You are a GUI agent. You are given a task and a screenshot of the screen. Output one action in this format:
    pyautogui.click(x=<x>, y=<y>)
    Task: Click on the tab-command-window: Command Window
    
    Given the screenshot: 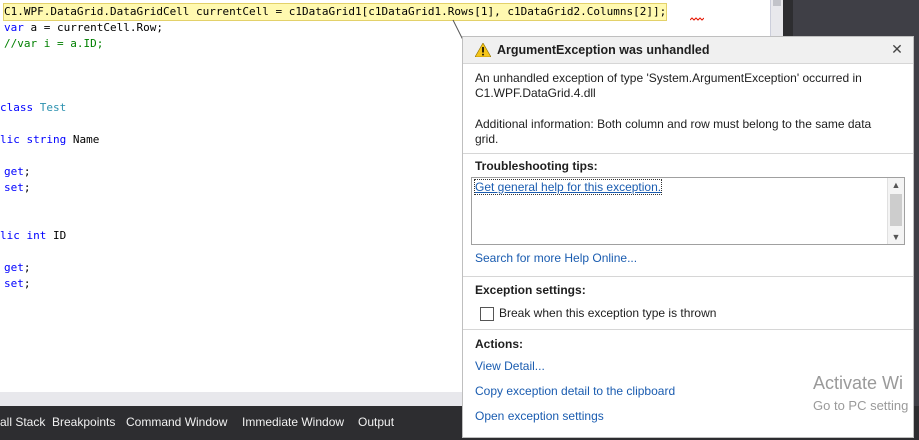 What is the action you would take?
    pyautogui.click(x=176, y=422)
    